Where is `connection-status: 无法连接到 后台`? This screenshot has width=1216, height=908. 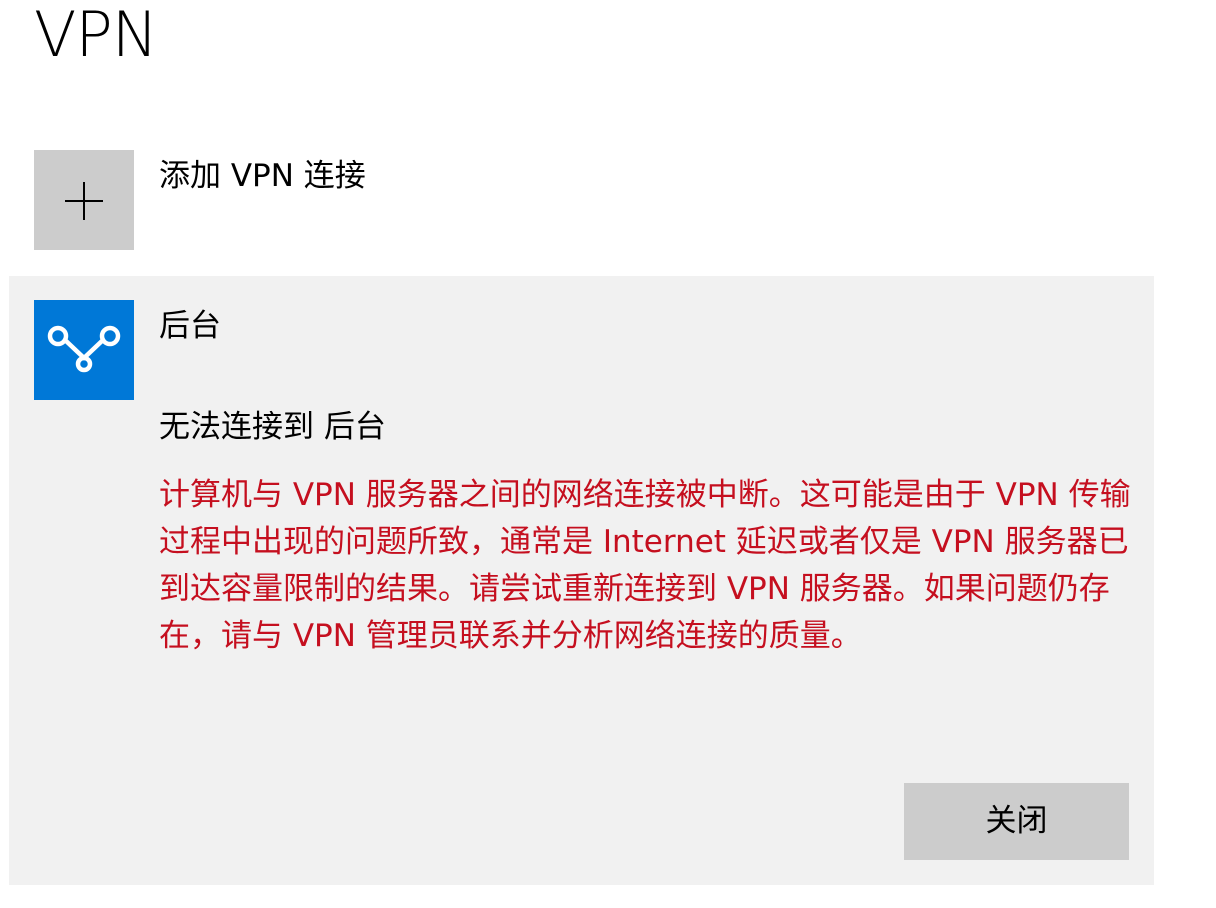 connection-status: 无法连接到 后台 is located at coordinates (272, 427).